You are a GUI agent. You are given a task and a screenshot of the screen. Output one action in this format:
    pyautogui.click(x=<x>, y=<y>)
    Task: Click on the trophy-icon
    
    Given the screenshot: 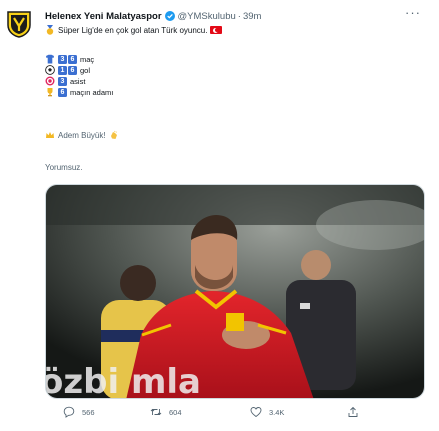 What is the action you would take?
    pyautogui.click(x=50, y=92)
    